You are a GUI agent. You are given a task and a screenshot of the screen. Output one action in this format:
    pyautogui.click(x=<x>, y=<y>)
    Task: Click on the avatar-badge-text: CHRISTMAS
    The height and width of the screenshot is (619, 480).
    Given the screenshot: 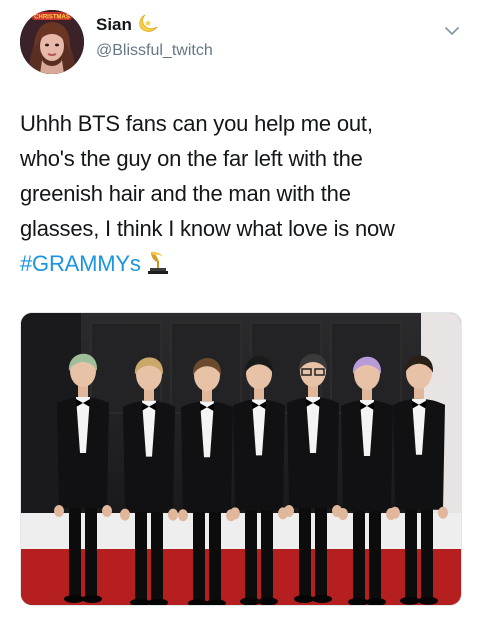 What is the action you would take?
    pyautogui.click(x=52, y=18)
    